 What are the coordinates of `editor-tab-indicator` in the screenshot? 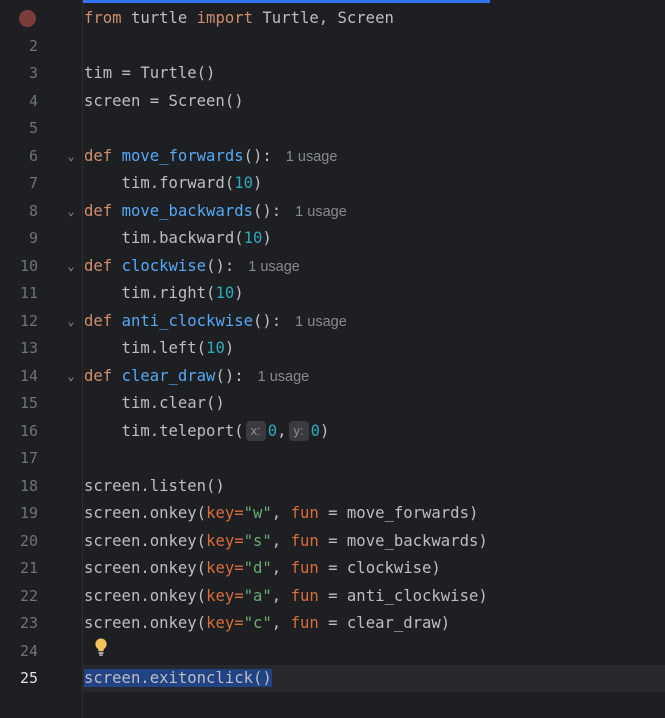 It's located at (286, 1).